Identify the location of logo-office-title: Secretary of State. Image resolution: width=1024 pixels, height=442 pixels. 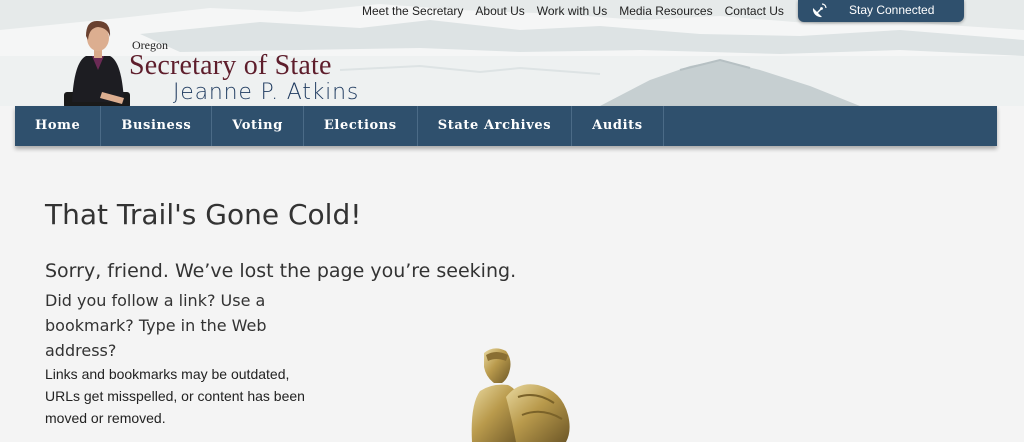
(230, 65).